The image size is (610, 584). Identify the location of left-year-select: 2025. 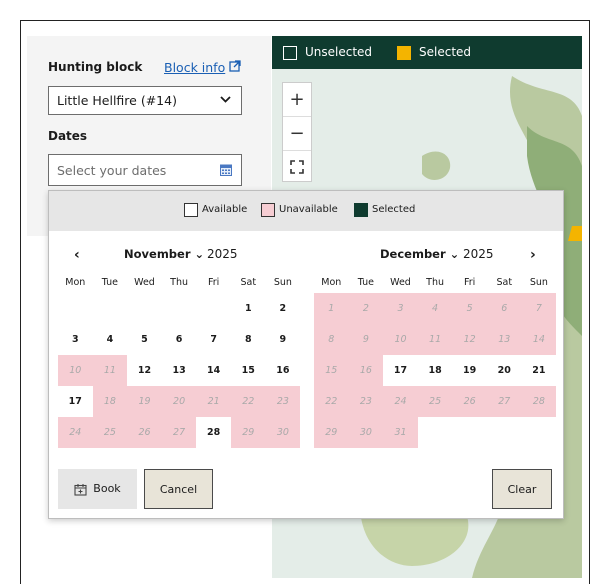
(222, 254).